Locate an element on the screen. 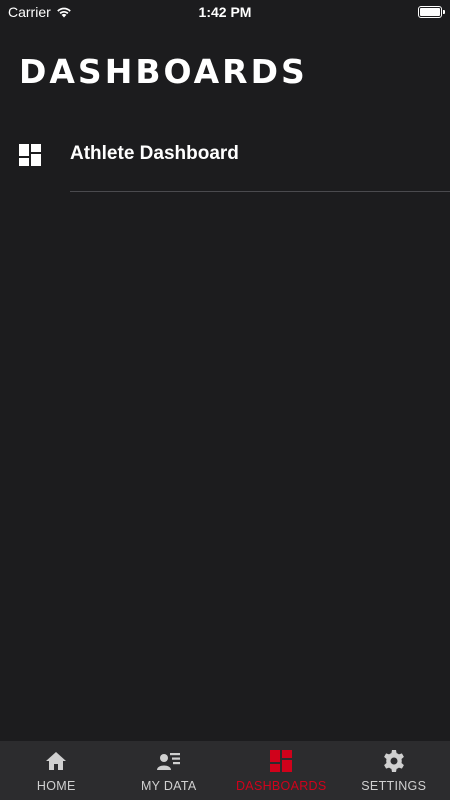 The image size is (450, 800). list-item-athlete-dashboard: Athlete Dashboard is located at coordinates (225, 156).